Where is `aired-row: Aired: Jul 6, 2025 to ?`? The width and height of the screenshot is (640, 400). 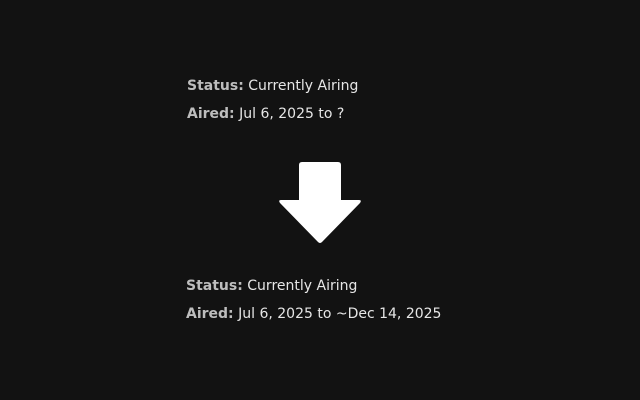
aired-row: Aired: Jul 6, 2025 to ? is located at coordinates (272, 114).